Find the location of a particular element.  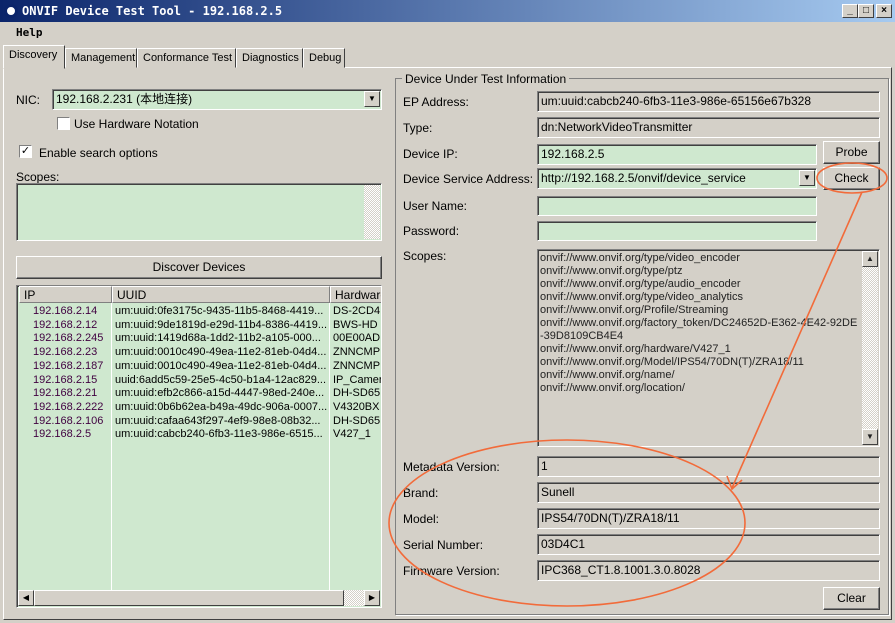

arrow-right-icon: ▶ is located at coordinates (372, 598).